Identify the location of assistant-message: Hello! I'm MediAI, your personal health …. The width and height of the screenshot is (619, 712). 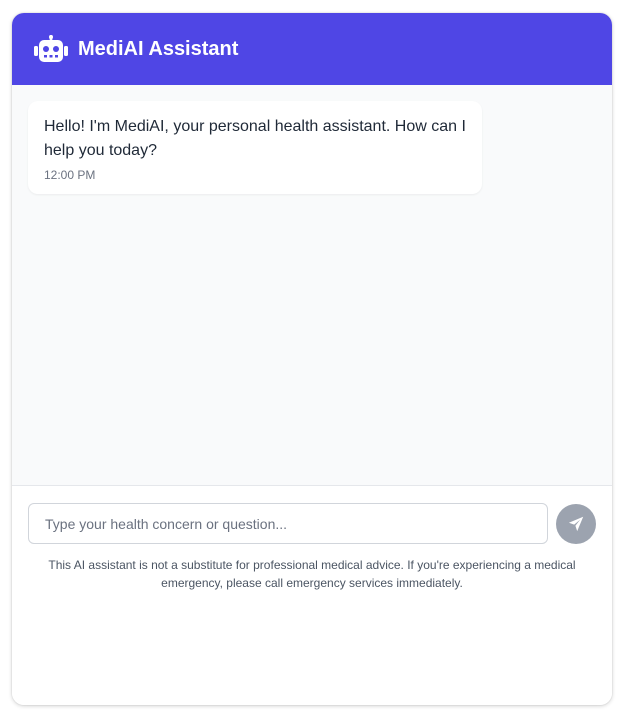
(255, 147).